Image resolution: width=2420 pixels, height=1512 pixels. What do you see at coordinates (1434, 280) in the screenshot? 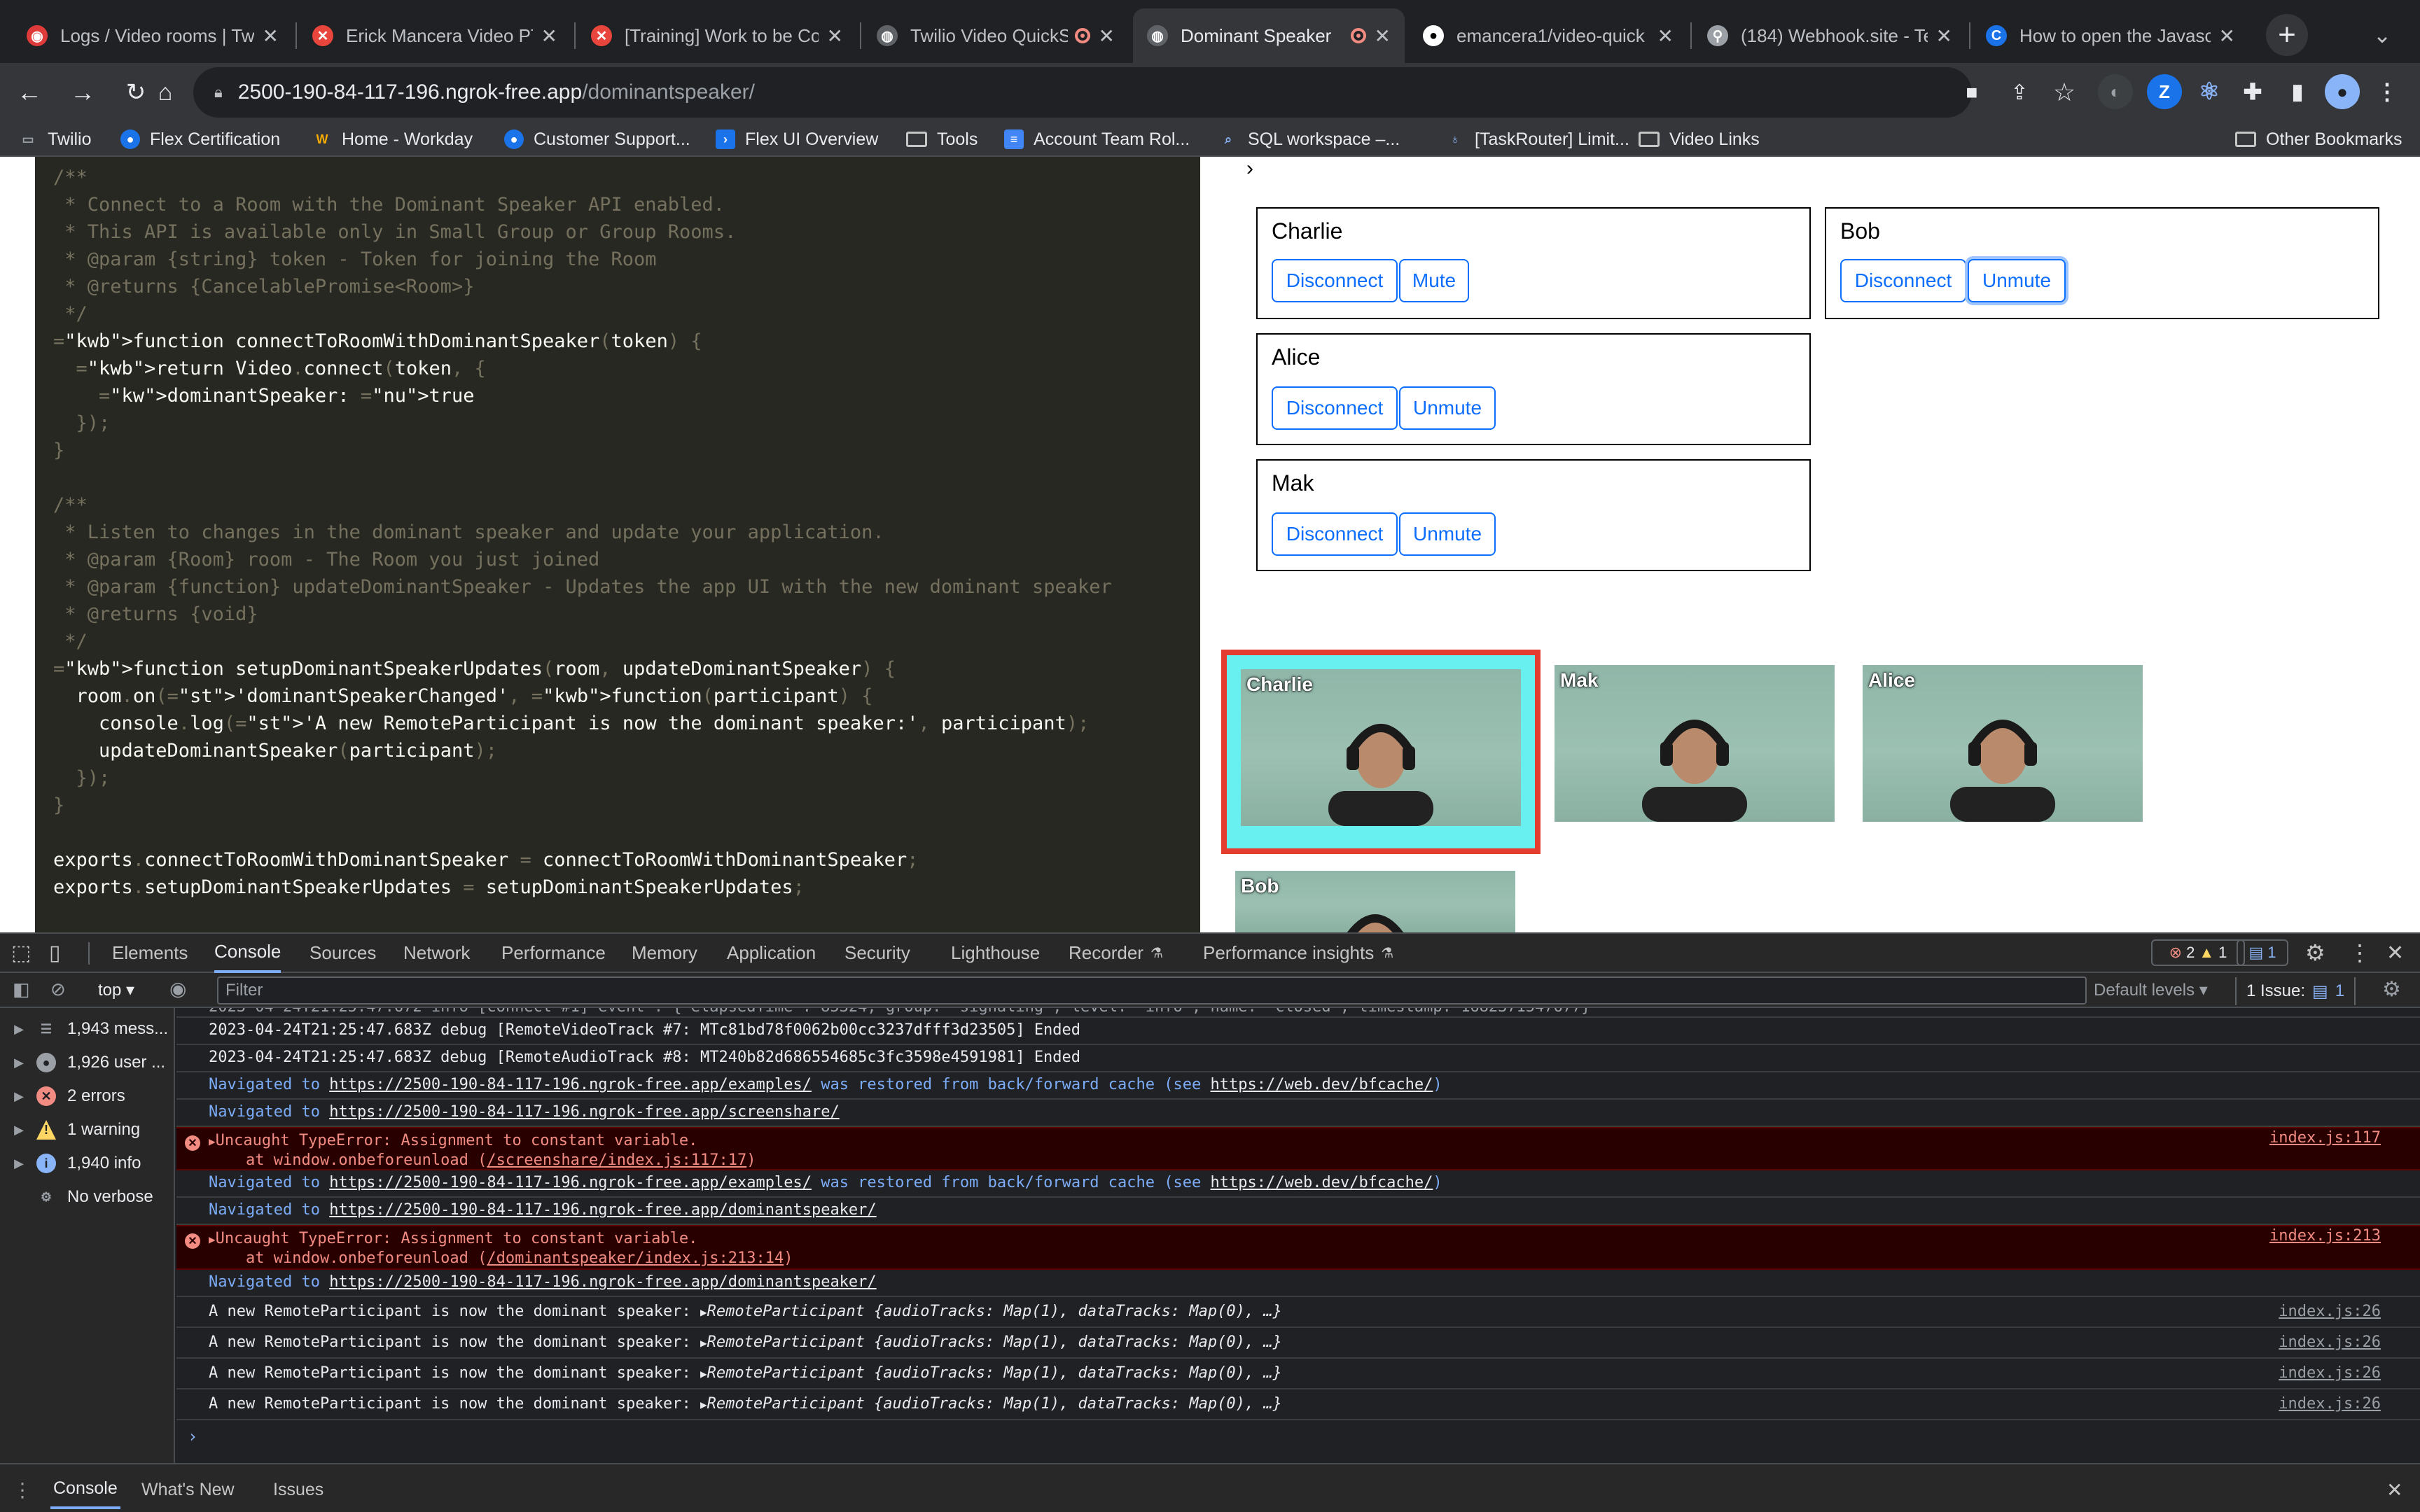
I see `mute-button: Mute` at bounding box center [1434, 280].